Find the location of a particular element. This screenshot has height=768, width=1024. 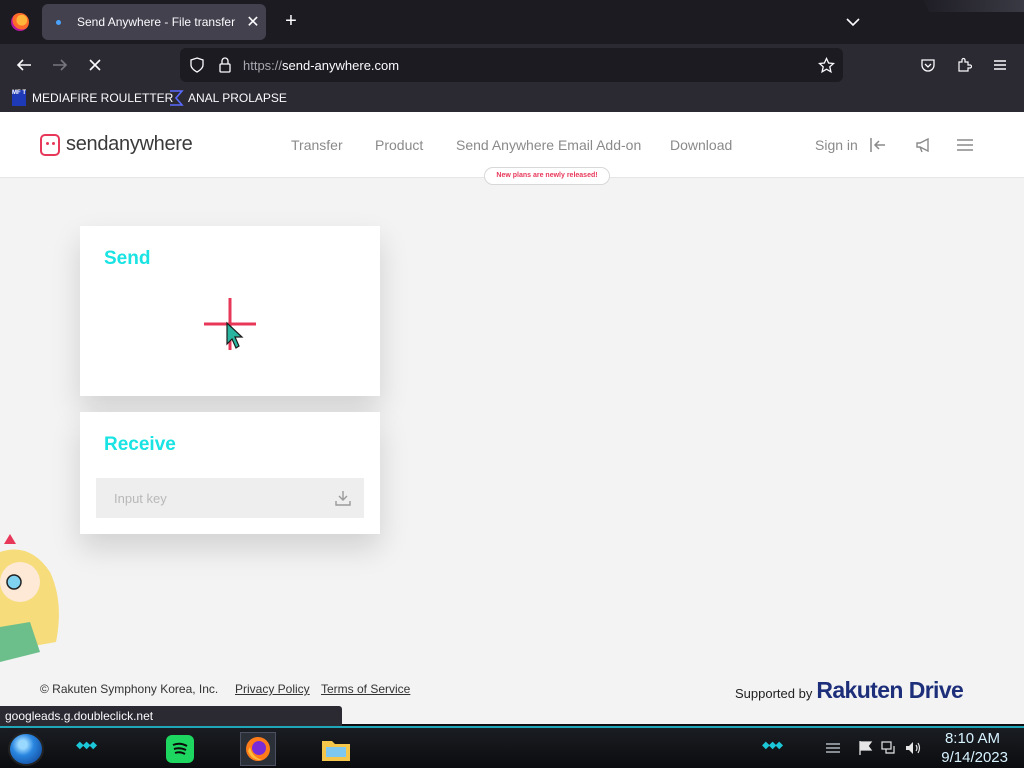

promo-badge: New plans are newly released! is located at coordinates (547, 176).